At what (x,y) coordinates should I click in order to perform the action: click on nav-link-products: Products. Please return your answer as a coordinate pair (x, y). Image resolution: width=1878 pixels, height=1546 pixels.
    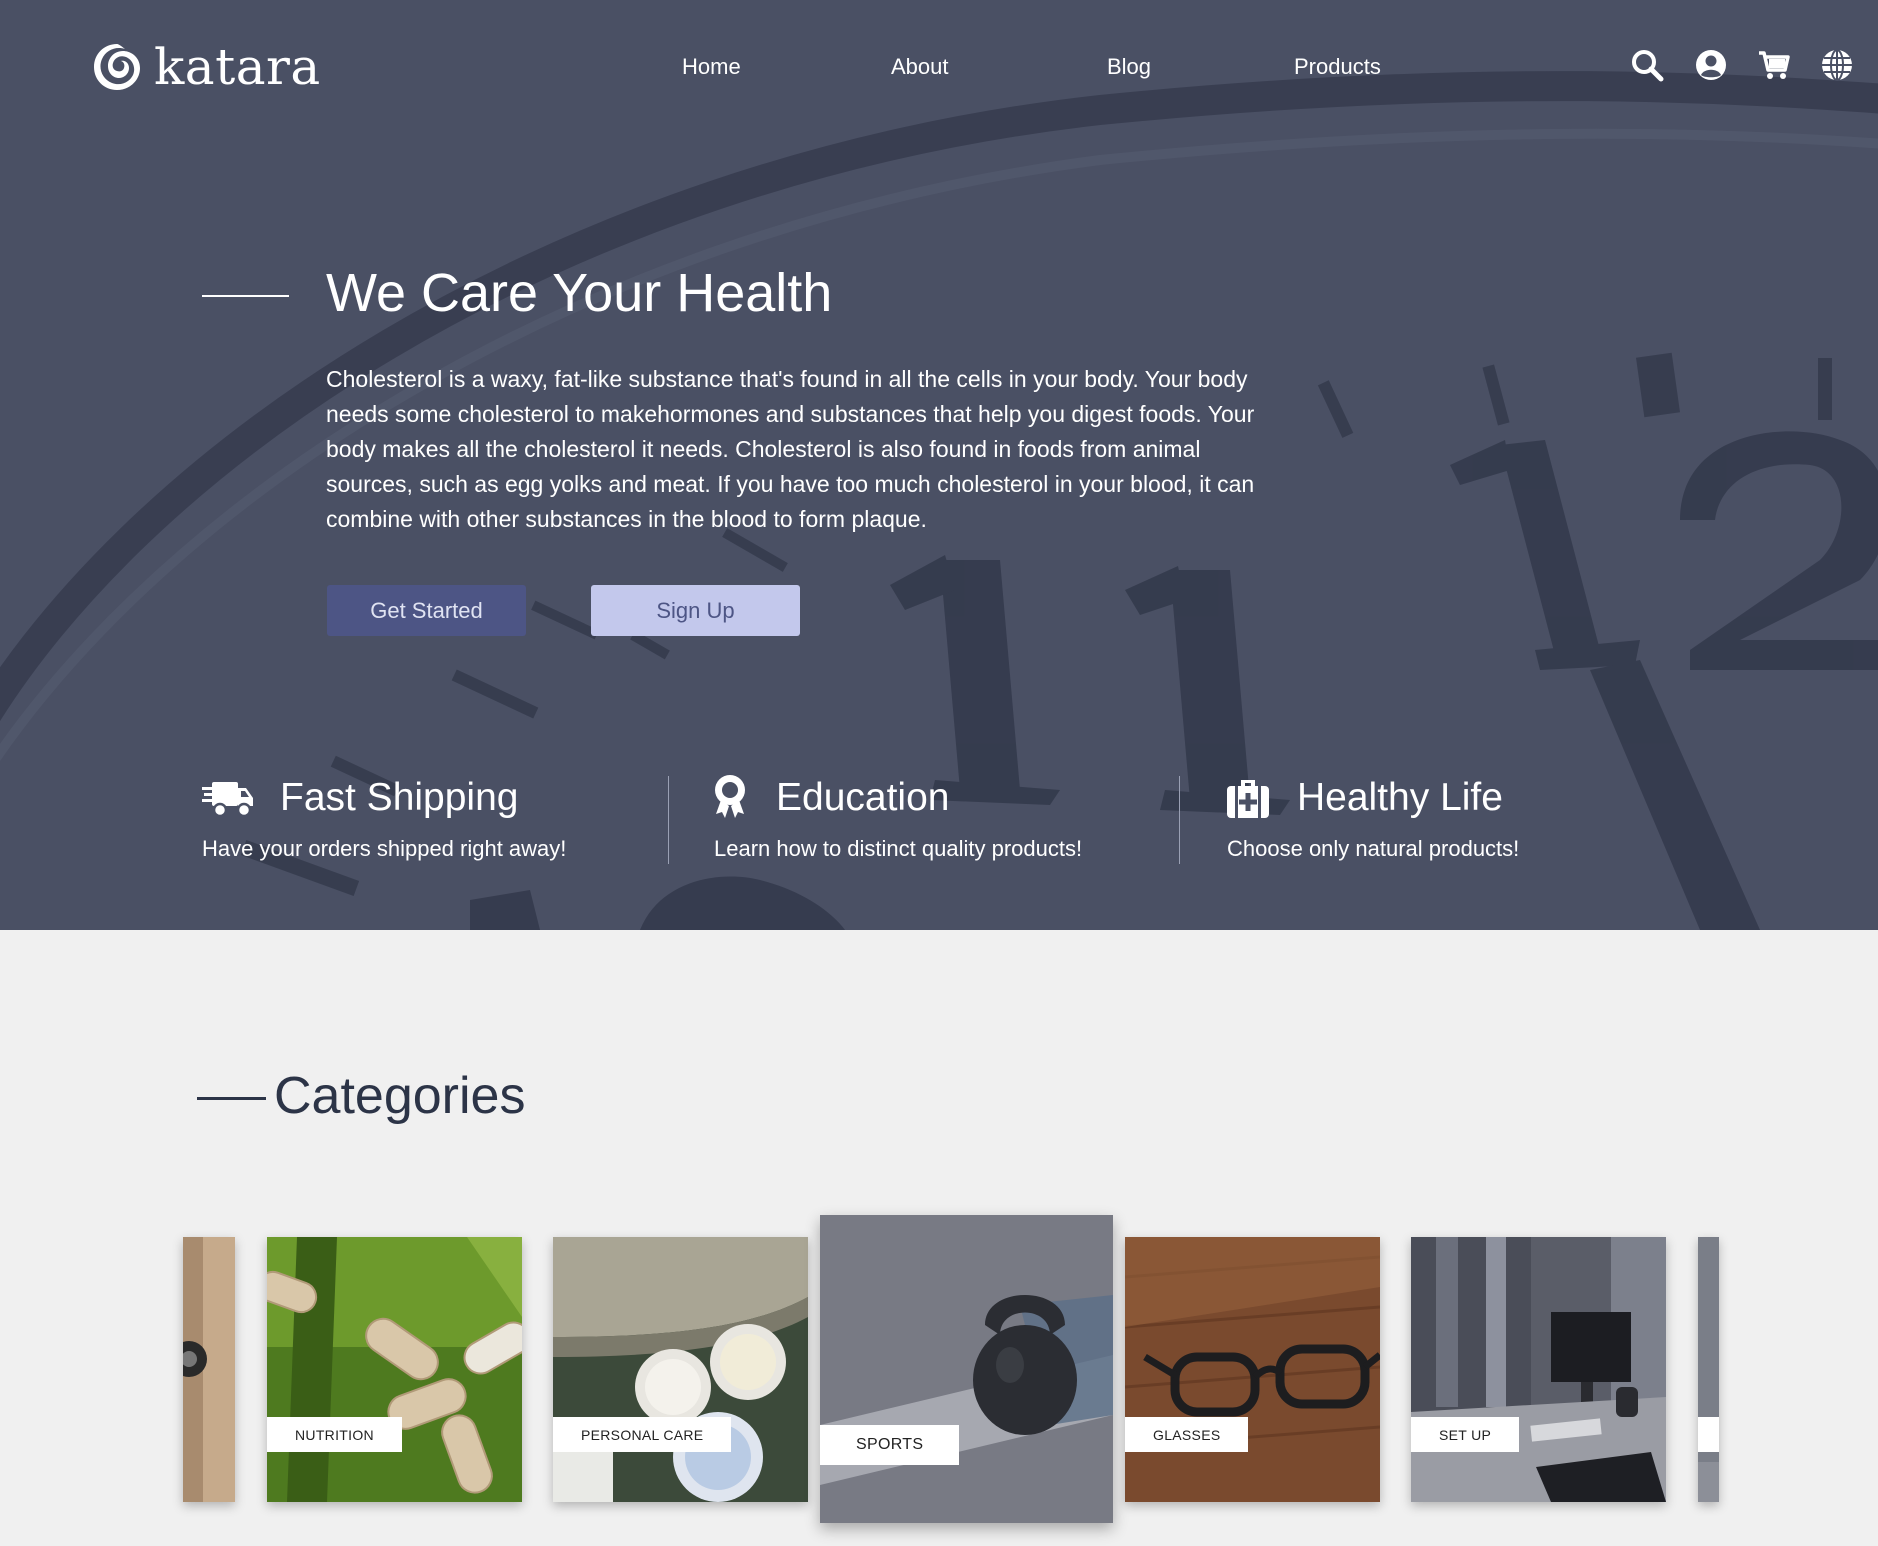
    Looking at the image, I should click on (1337, 67).